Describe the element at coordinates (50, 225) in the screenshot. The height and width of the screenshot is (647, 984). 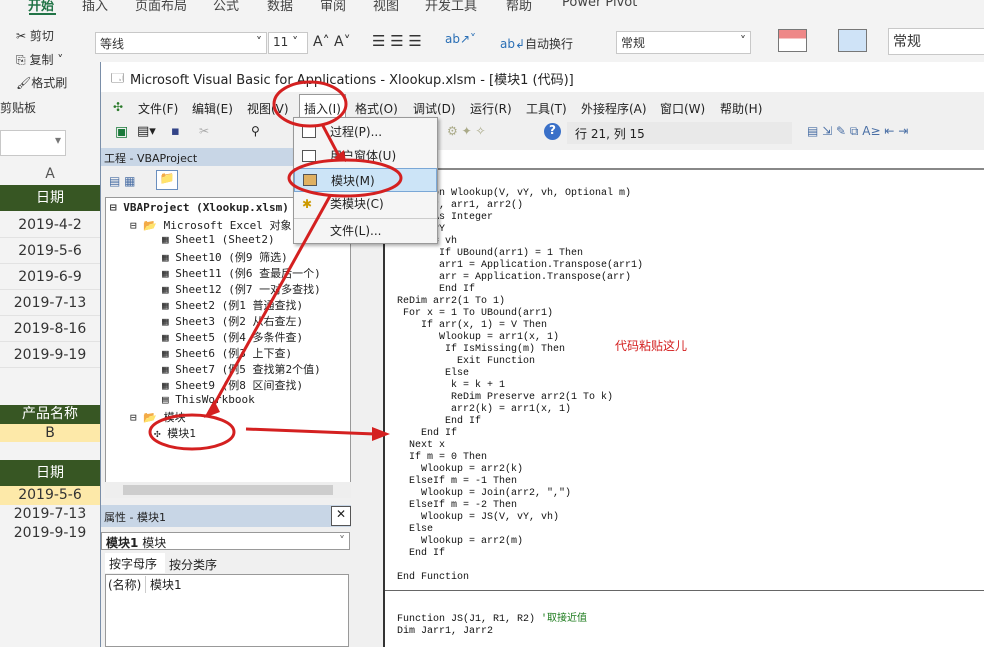
I see `date-cell: 2019-4-2` at that location.